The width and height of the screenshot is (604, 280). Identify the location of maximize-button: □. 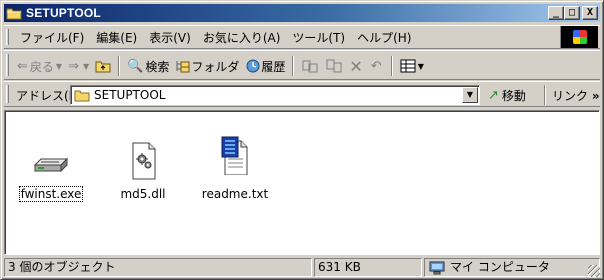
(572, 13).